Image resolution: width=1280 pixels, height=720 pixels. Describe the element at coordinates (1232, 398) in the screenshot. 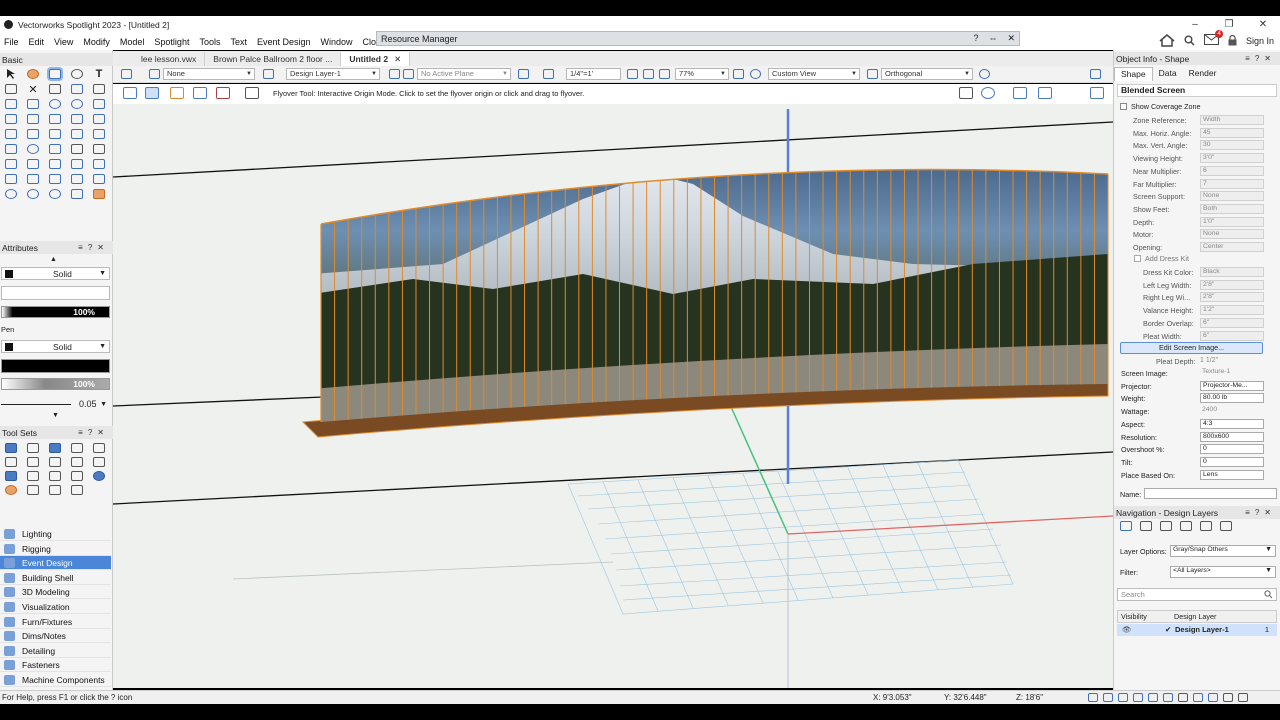

I see `weight-value: 80.00 lb` at that location.